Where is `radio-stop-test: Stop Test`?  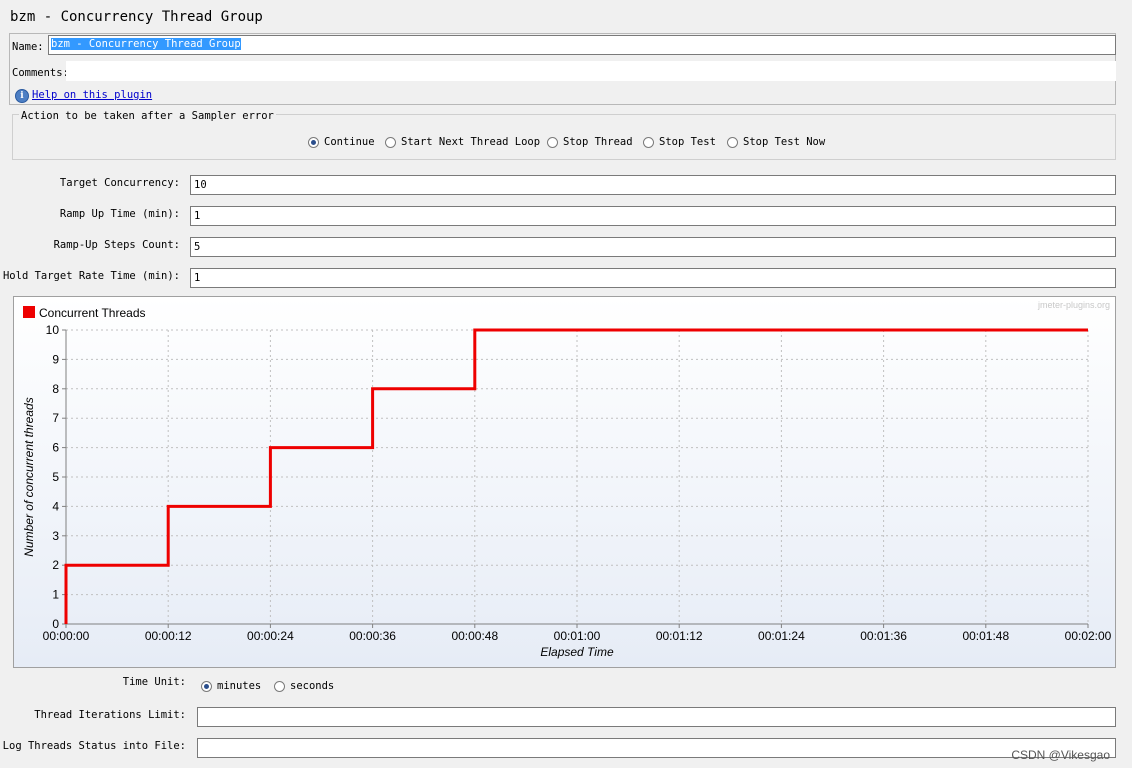 radio-stop-test: Stop Test is located at coordinates (679, 142).